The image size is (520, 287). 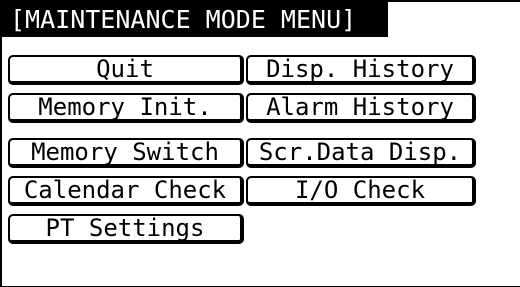 I want to click on memory-switch-button: Memory Switch, so click(x=126, y=153).